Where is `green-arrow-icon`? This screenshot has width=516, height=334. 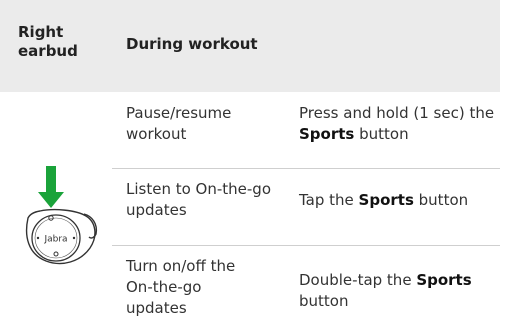
green-arrow-icon is located at coordinates (51, 187).